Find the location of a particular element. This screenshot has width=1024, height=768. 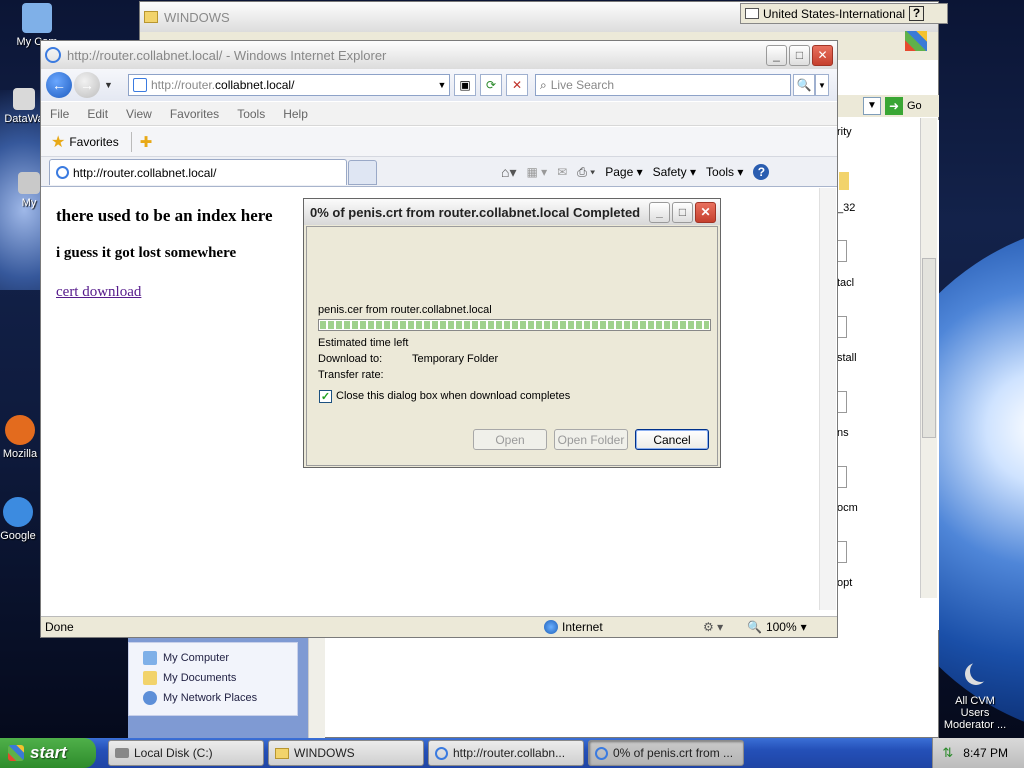

taskbar-item-windows: WINDOWS is located at coordinates (346, 753).